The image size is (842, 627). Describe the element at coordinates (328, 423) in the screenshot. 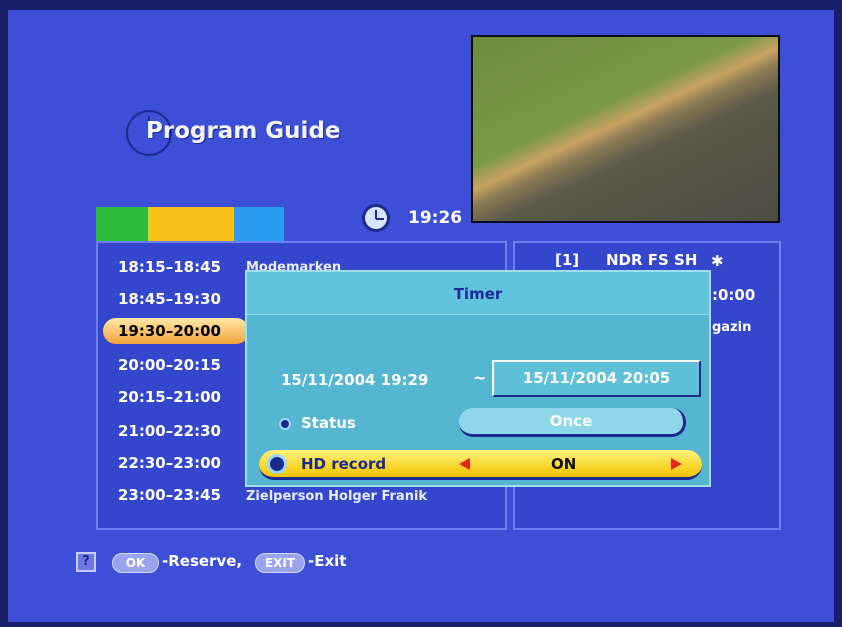

I see `status-label: Status` at that location.